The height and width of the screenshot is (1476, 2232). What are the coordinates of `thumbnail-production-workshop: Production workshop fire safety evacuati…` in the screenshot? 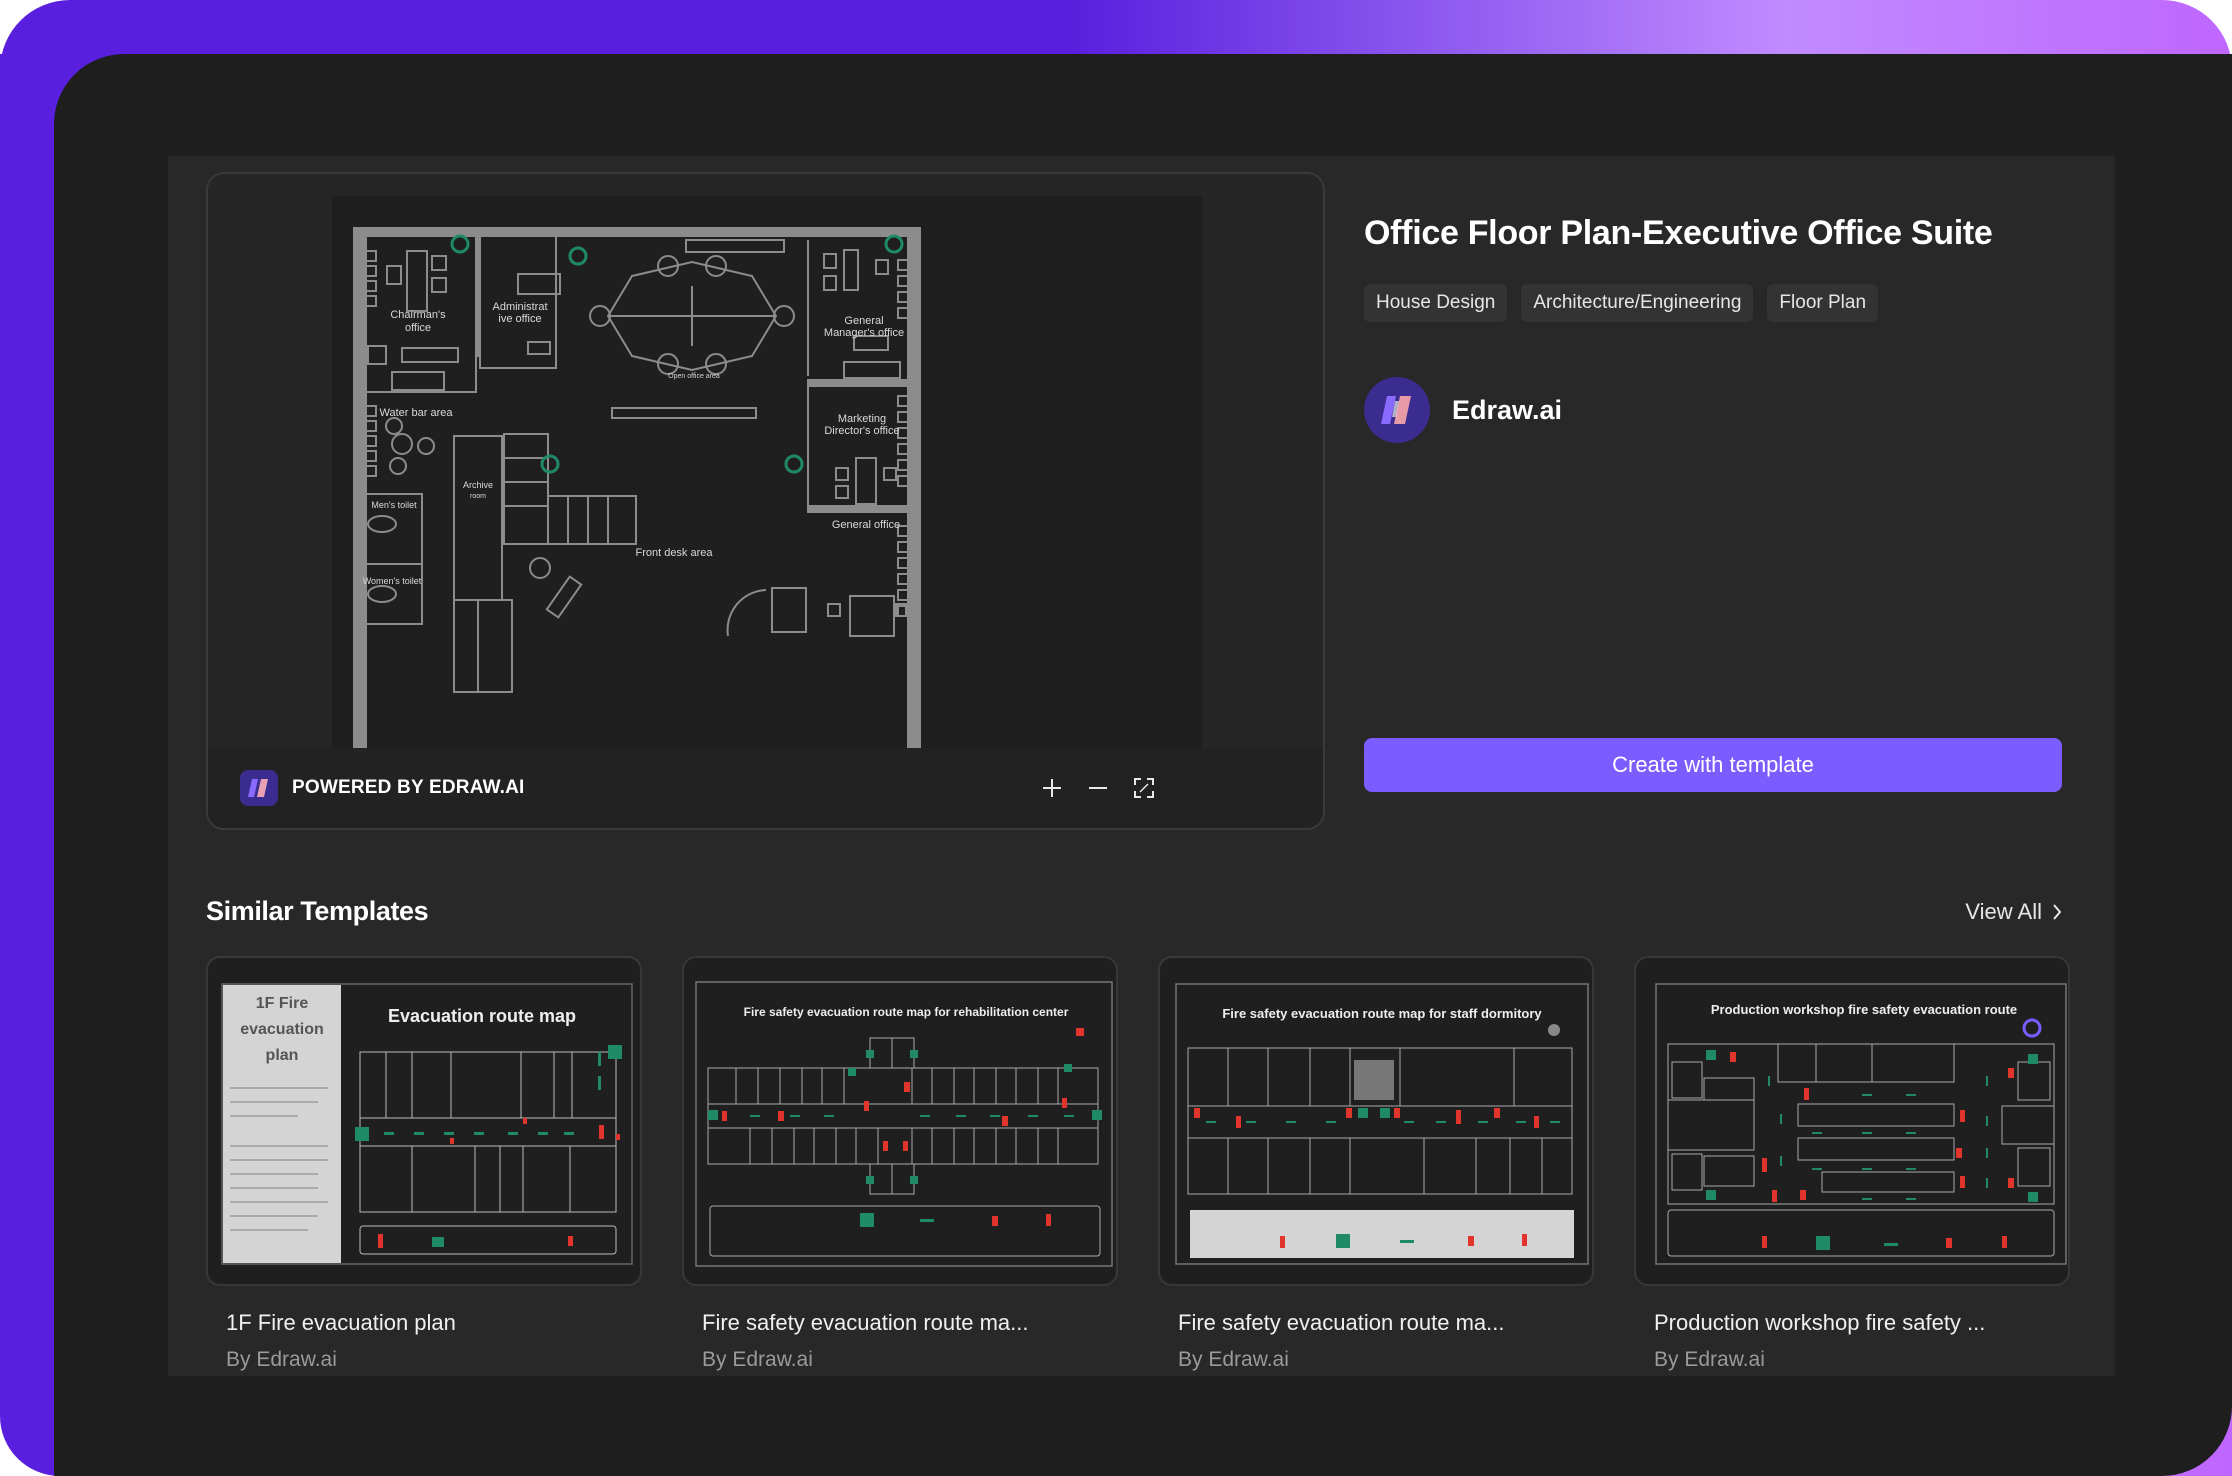 It's located at (1861, 1124).